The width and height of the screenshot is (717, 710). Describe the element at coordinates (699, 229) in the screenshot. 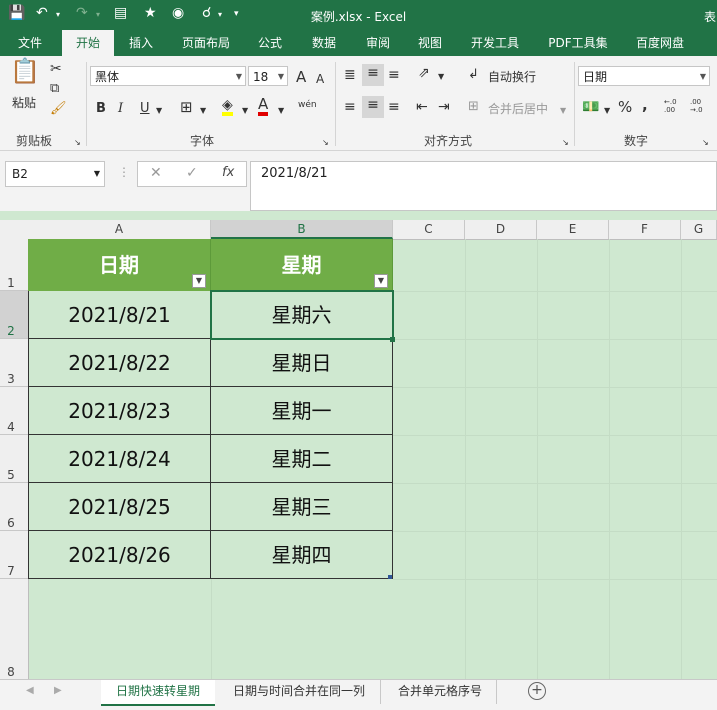

I see `column-header: G` at that location.